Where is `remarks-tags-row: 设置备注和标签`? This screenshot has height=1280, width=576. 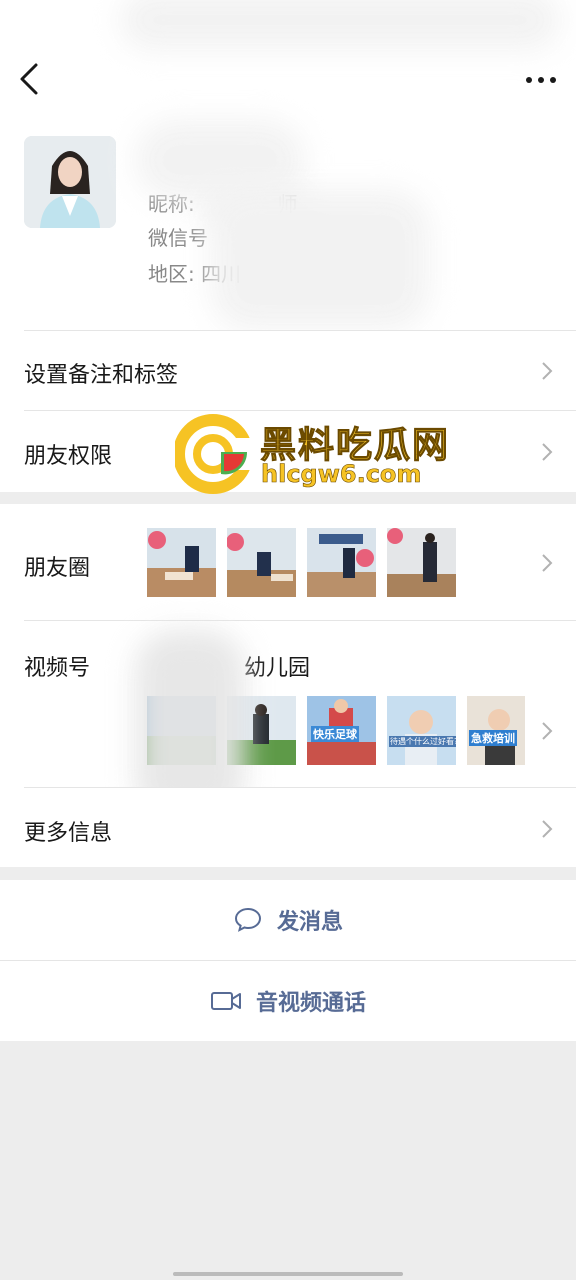
remarks-tags-row: 设置备注和标签 is located at coordinates (288, 370).